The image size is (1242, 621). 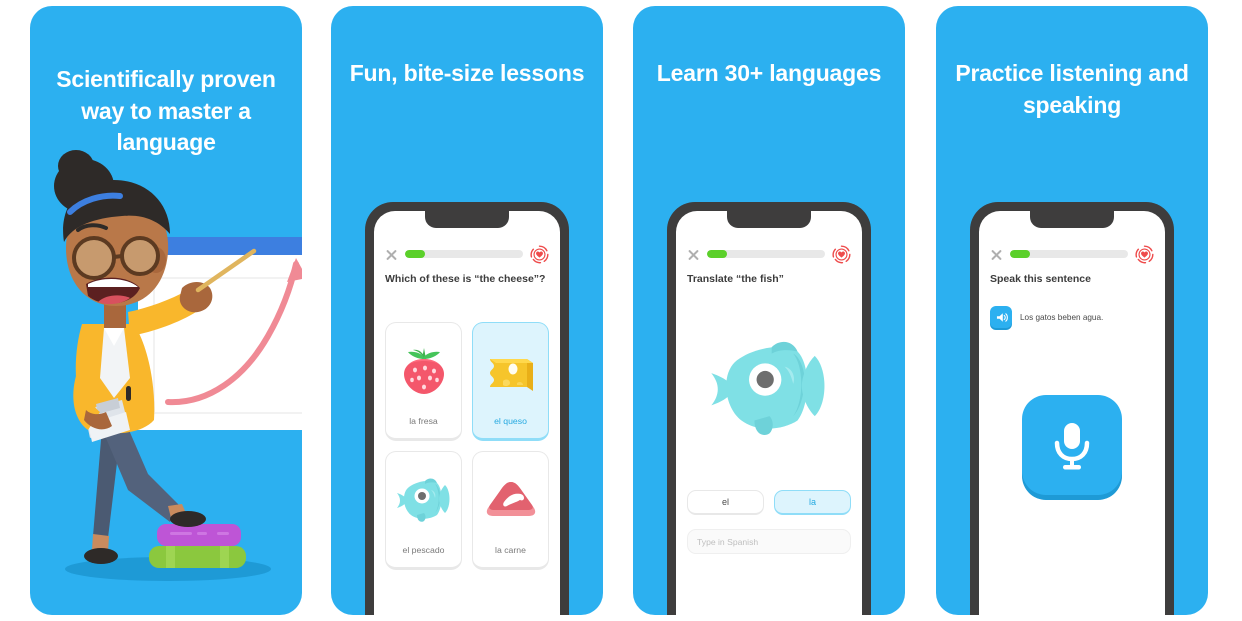 What do you see at coordinates (467, 446) in the screenshot?
I see `answer-tile-grid: la fresa el queso el pescado la carne` at bounding box center [467, 446].